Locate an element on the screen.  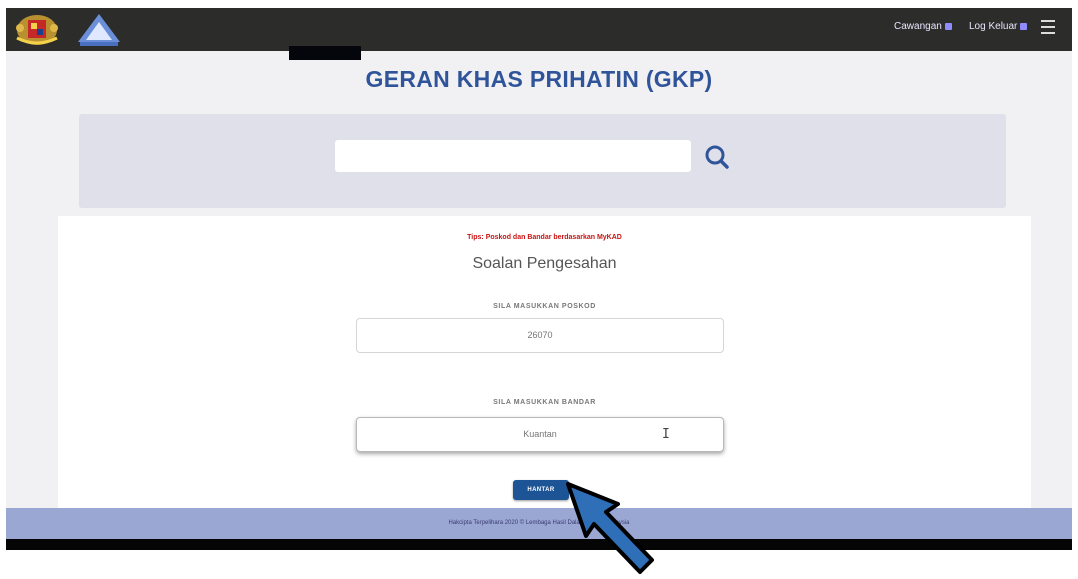
bandar-label: SILA MASUKKAN BANDAR is located at coordinates (544, 402).